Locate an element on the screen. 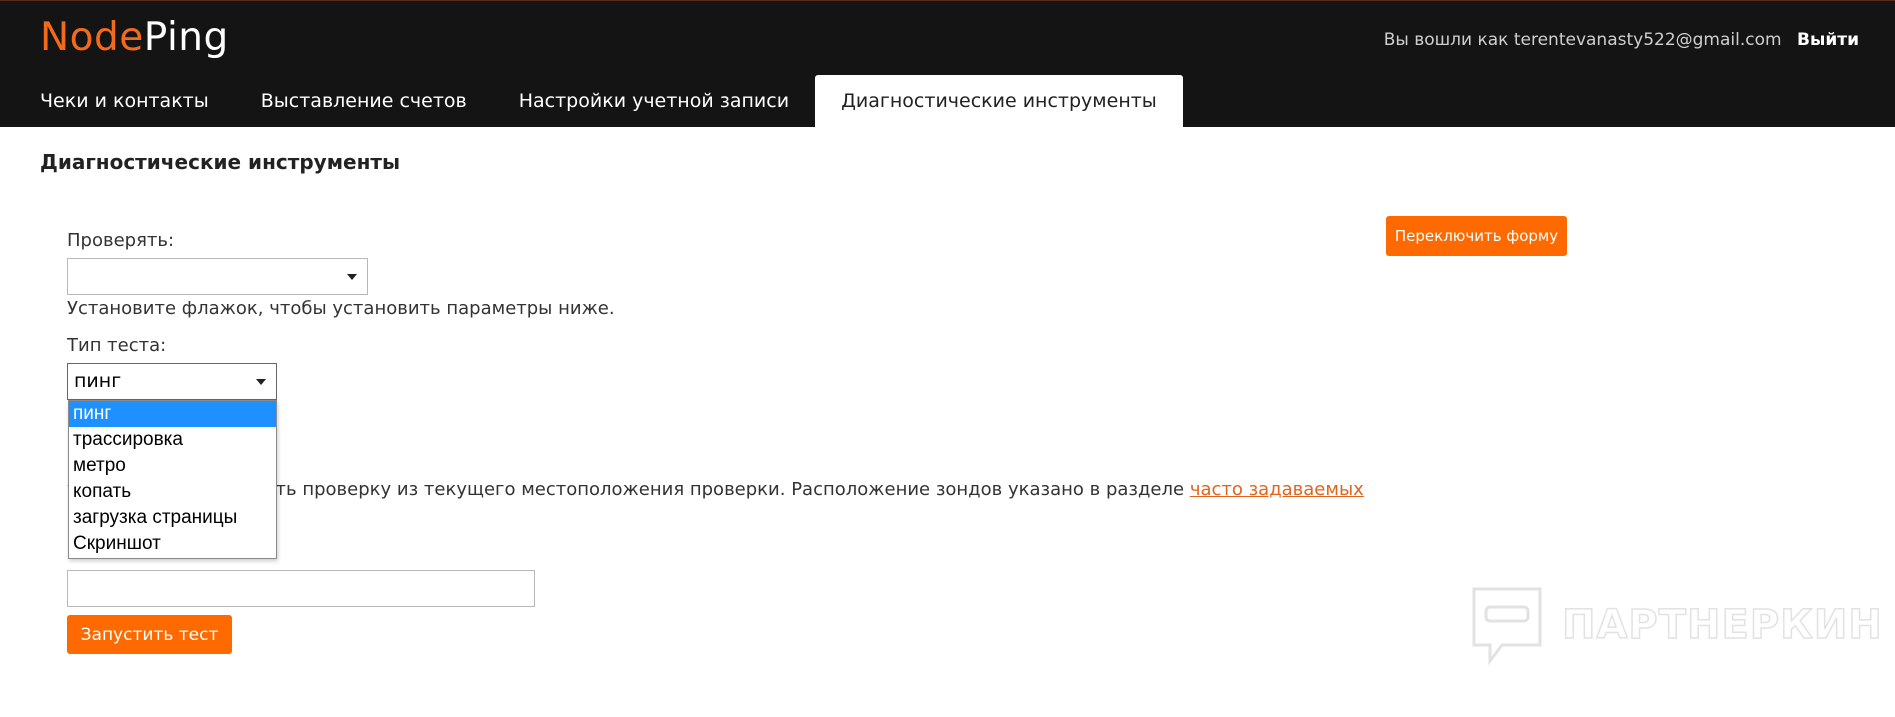 This screenshot has height=717, width=1895. watermark: ПАРТНЕРКИН is located at coordinates (1676, 625).